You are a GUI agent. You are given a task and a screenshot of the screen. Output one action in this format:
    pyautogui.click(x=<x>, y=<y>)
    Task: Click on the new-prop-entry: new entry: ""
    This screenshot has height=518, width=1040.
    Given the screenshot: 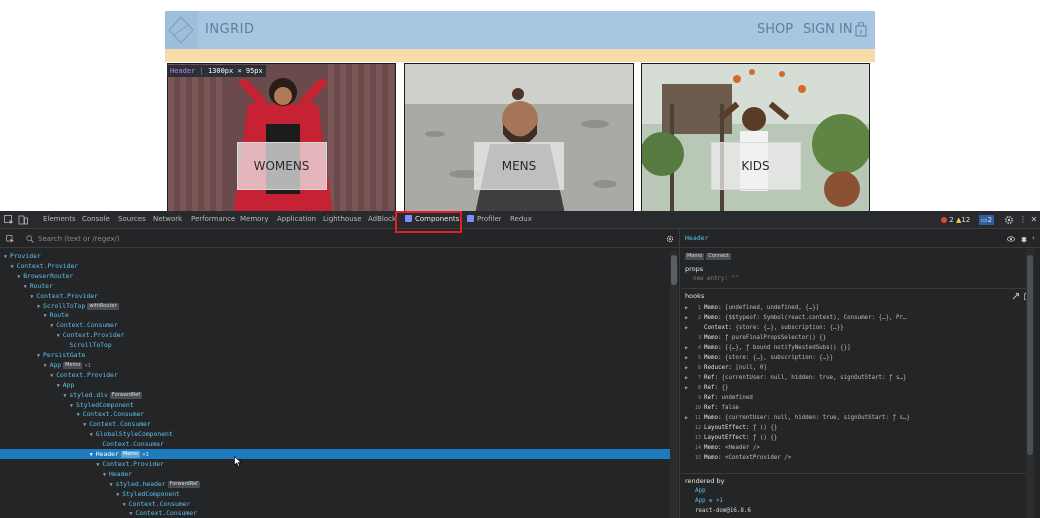 What is the action you would take?
    pyautogui.click(x=715, y=279)
    